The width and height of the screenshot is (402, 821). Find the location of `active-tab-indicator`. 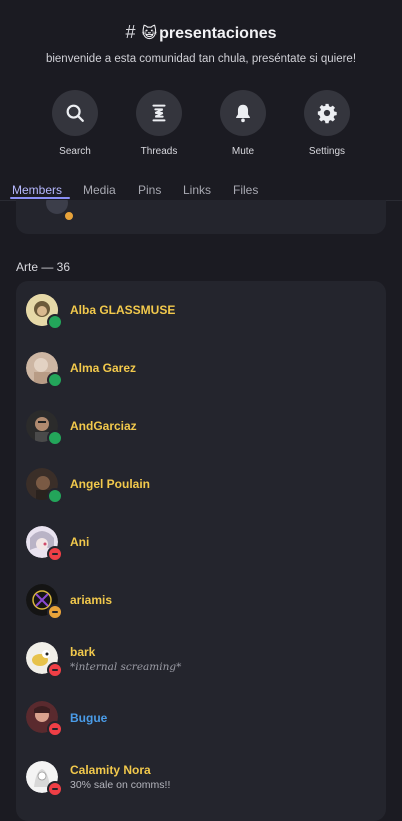

active-tab-indicator is located at coordinates (40, 198).